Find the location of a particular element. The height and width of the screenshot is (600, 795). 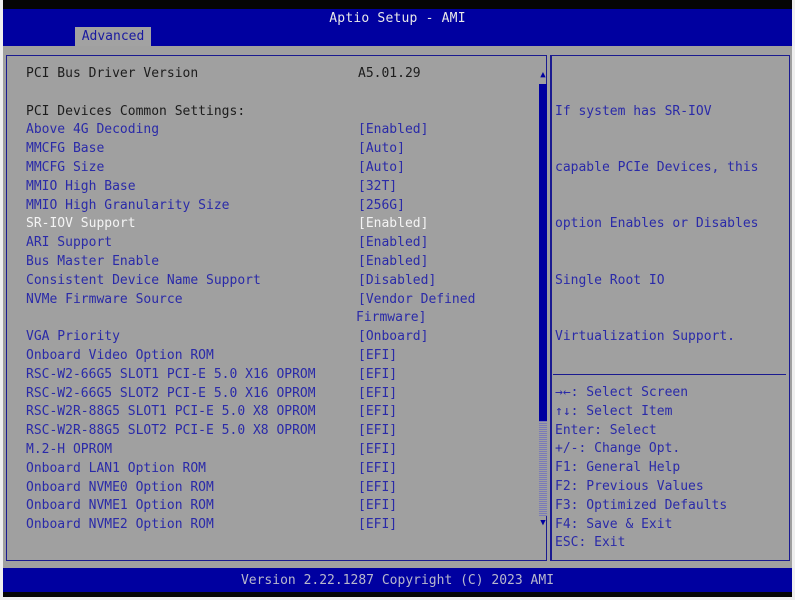

arrows-up-down-icon: ↑↓ is located at coordinates (563, 411).